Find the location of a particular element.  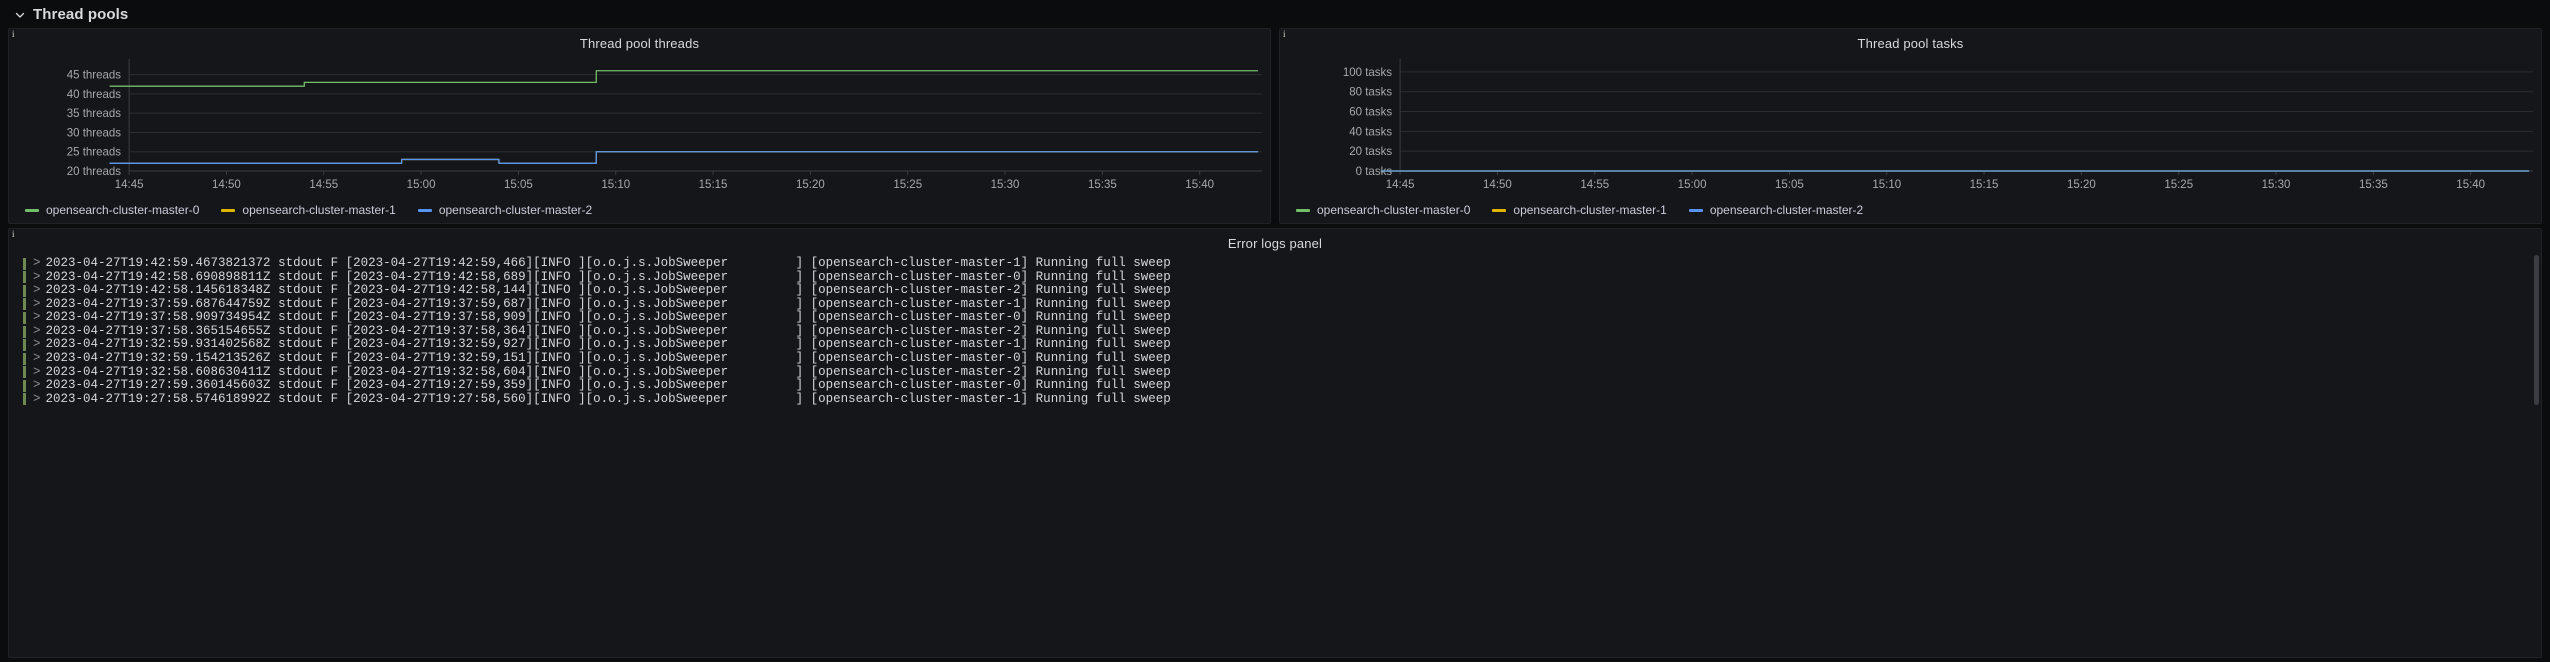

y-axis-tick-label: 0 tasks is located at coordinates (1374, 172).